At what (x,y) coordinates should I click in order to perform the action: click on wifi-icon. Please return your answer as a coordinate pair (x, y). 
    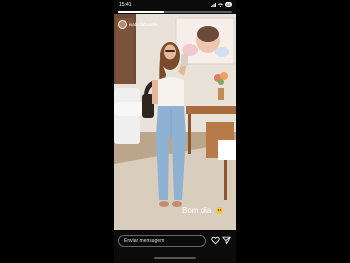
    Looking at the image, I should click on (220, 5).